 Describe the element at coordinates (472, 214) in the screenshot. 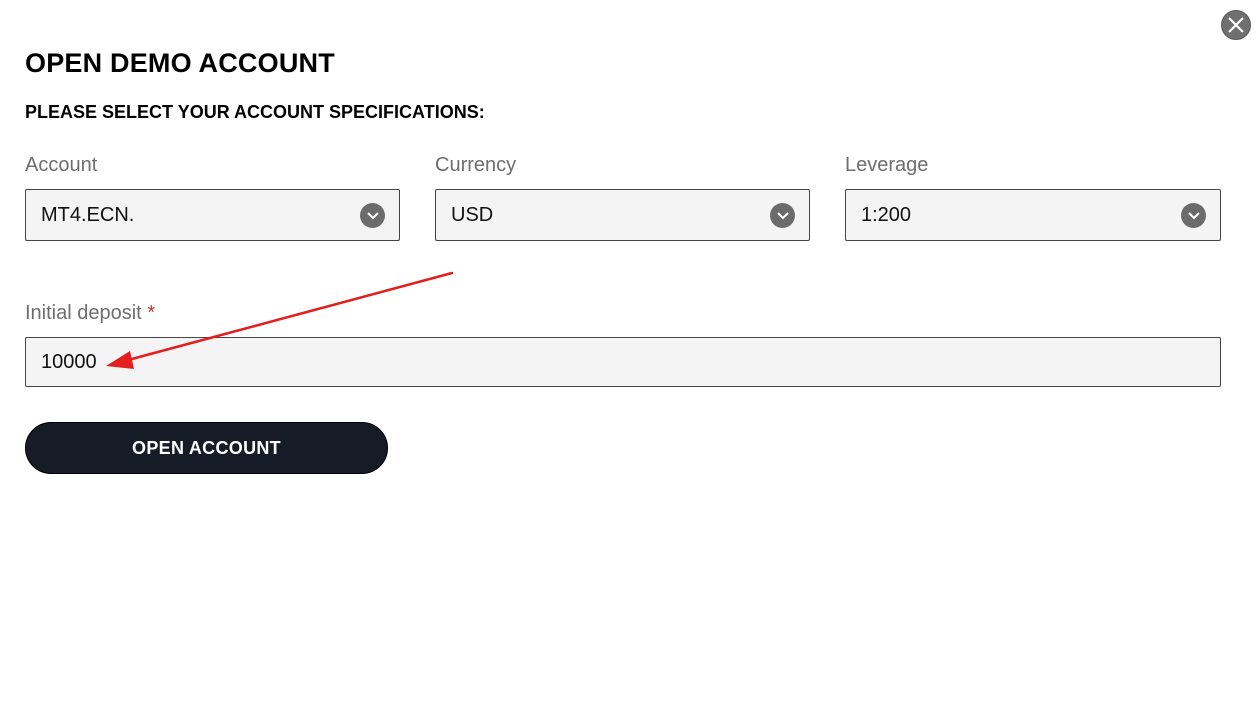

I see `currency-selected-value: USD` at that location.